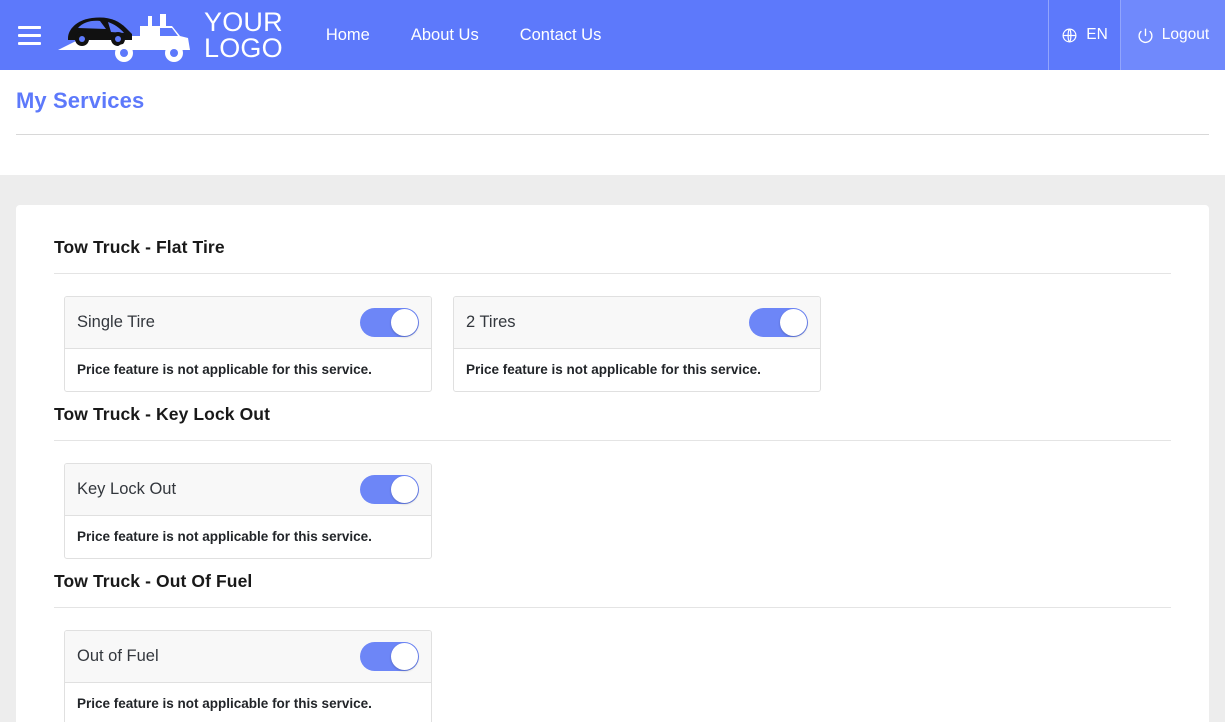 This screenshot has width=1225, height=722. I want to click on logout-label: Logout, so click(1185, 34).